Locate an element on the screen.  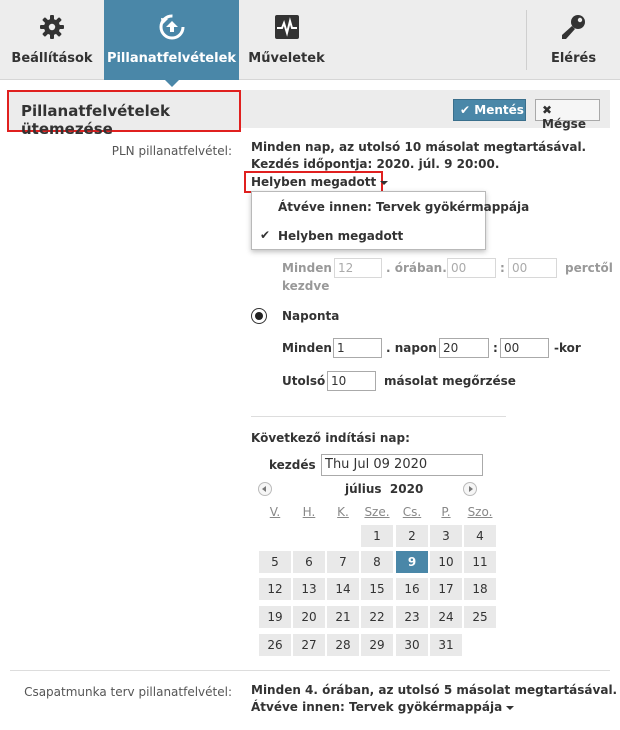
daily-day-input: 1 is located at coordinates (357, 348).